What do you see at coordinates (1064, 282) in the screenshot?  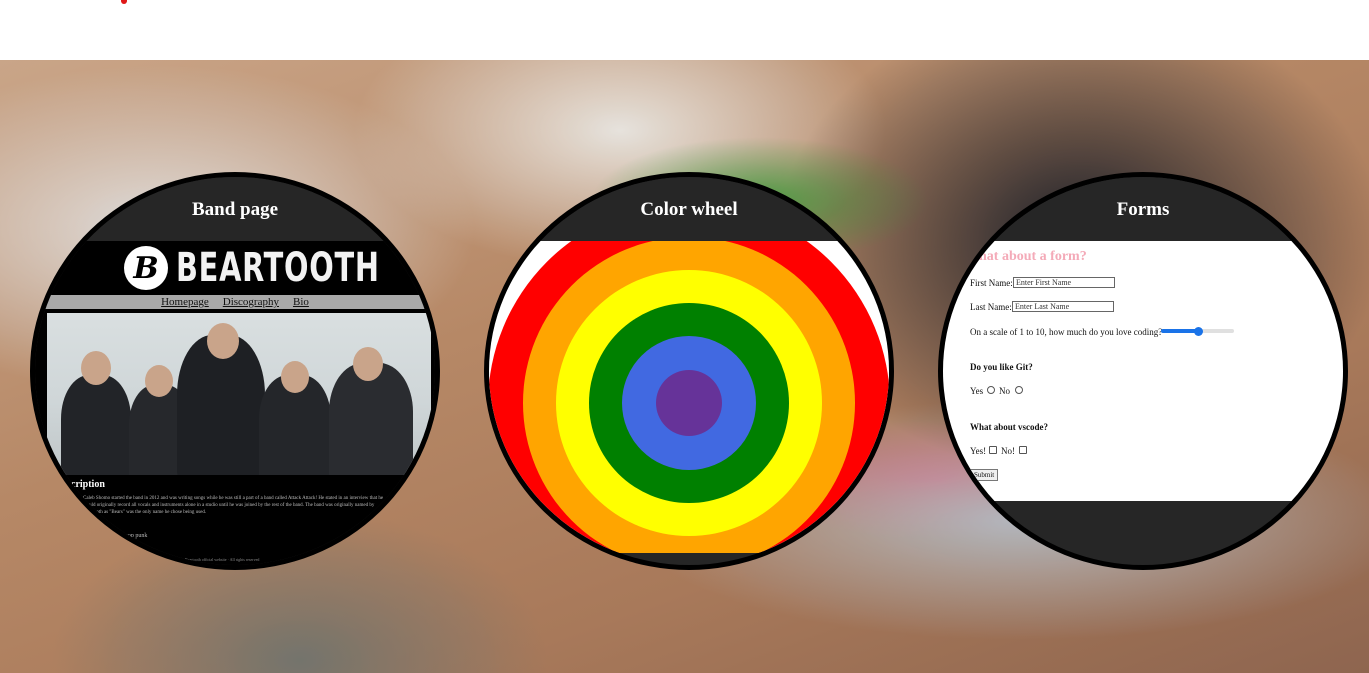 I see `first-name-input: Enter First Name` at bounding box center [1064, 282].